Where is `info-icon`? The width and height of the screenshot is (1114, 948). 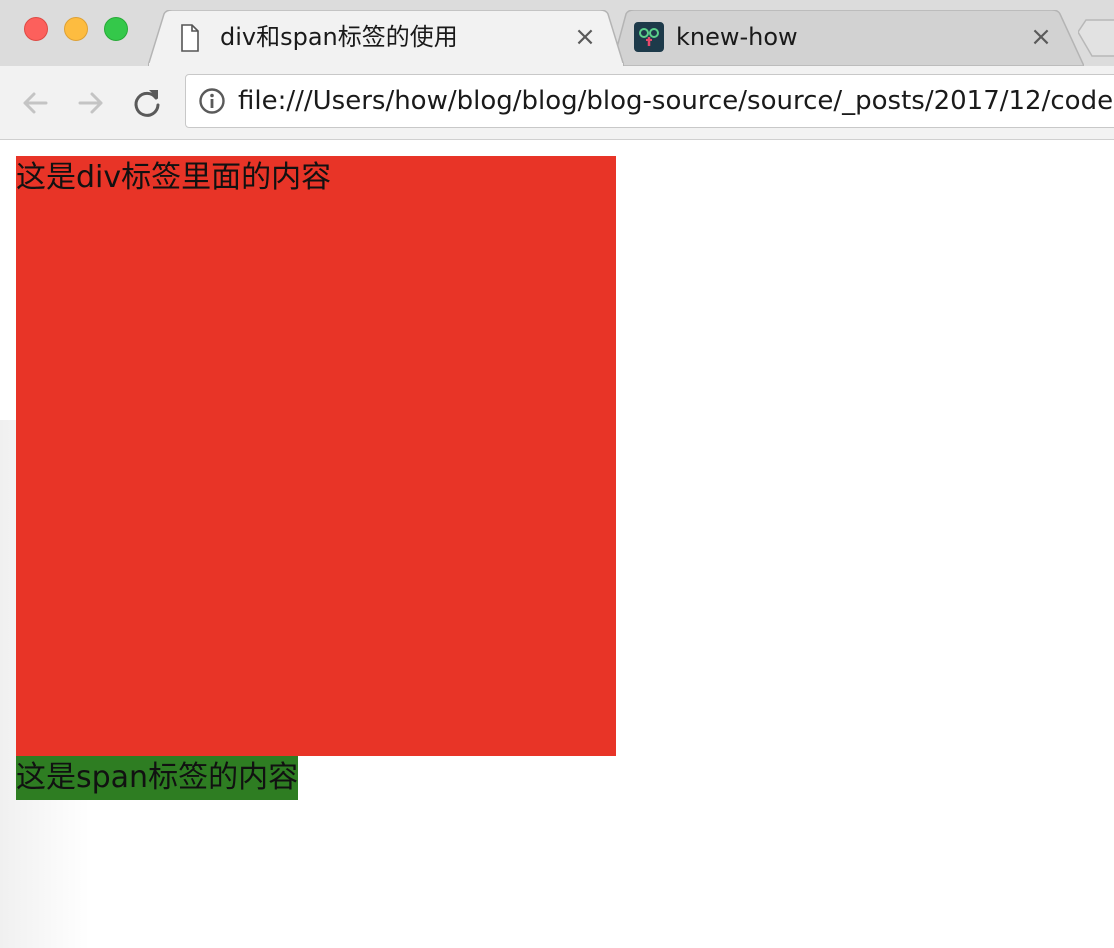 info-icon is located at coordinates (212, 101).